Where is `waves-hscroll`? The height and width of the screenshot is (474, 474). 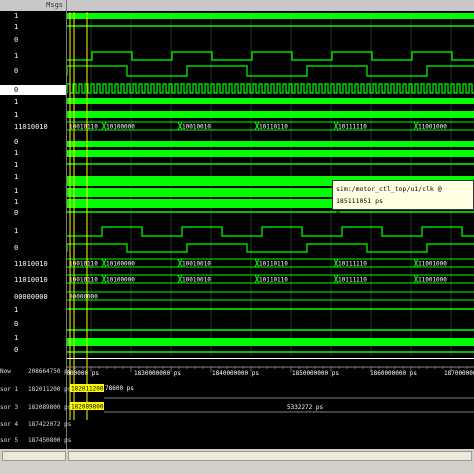 waves-hscroll is located at coordinates (270, 456).